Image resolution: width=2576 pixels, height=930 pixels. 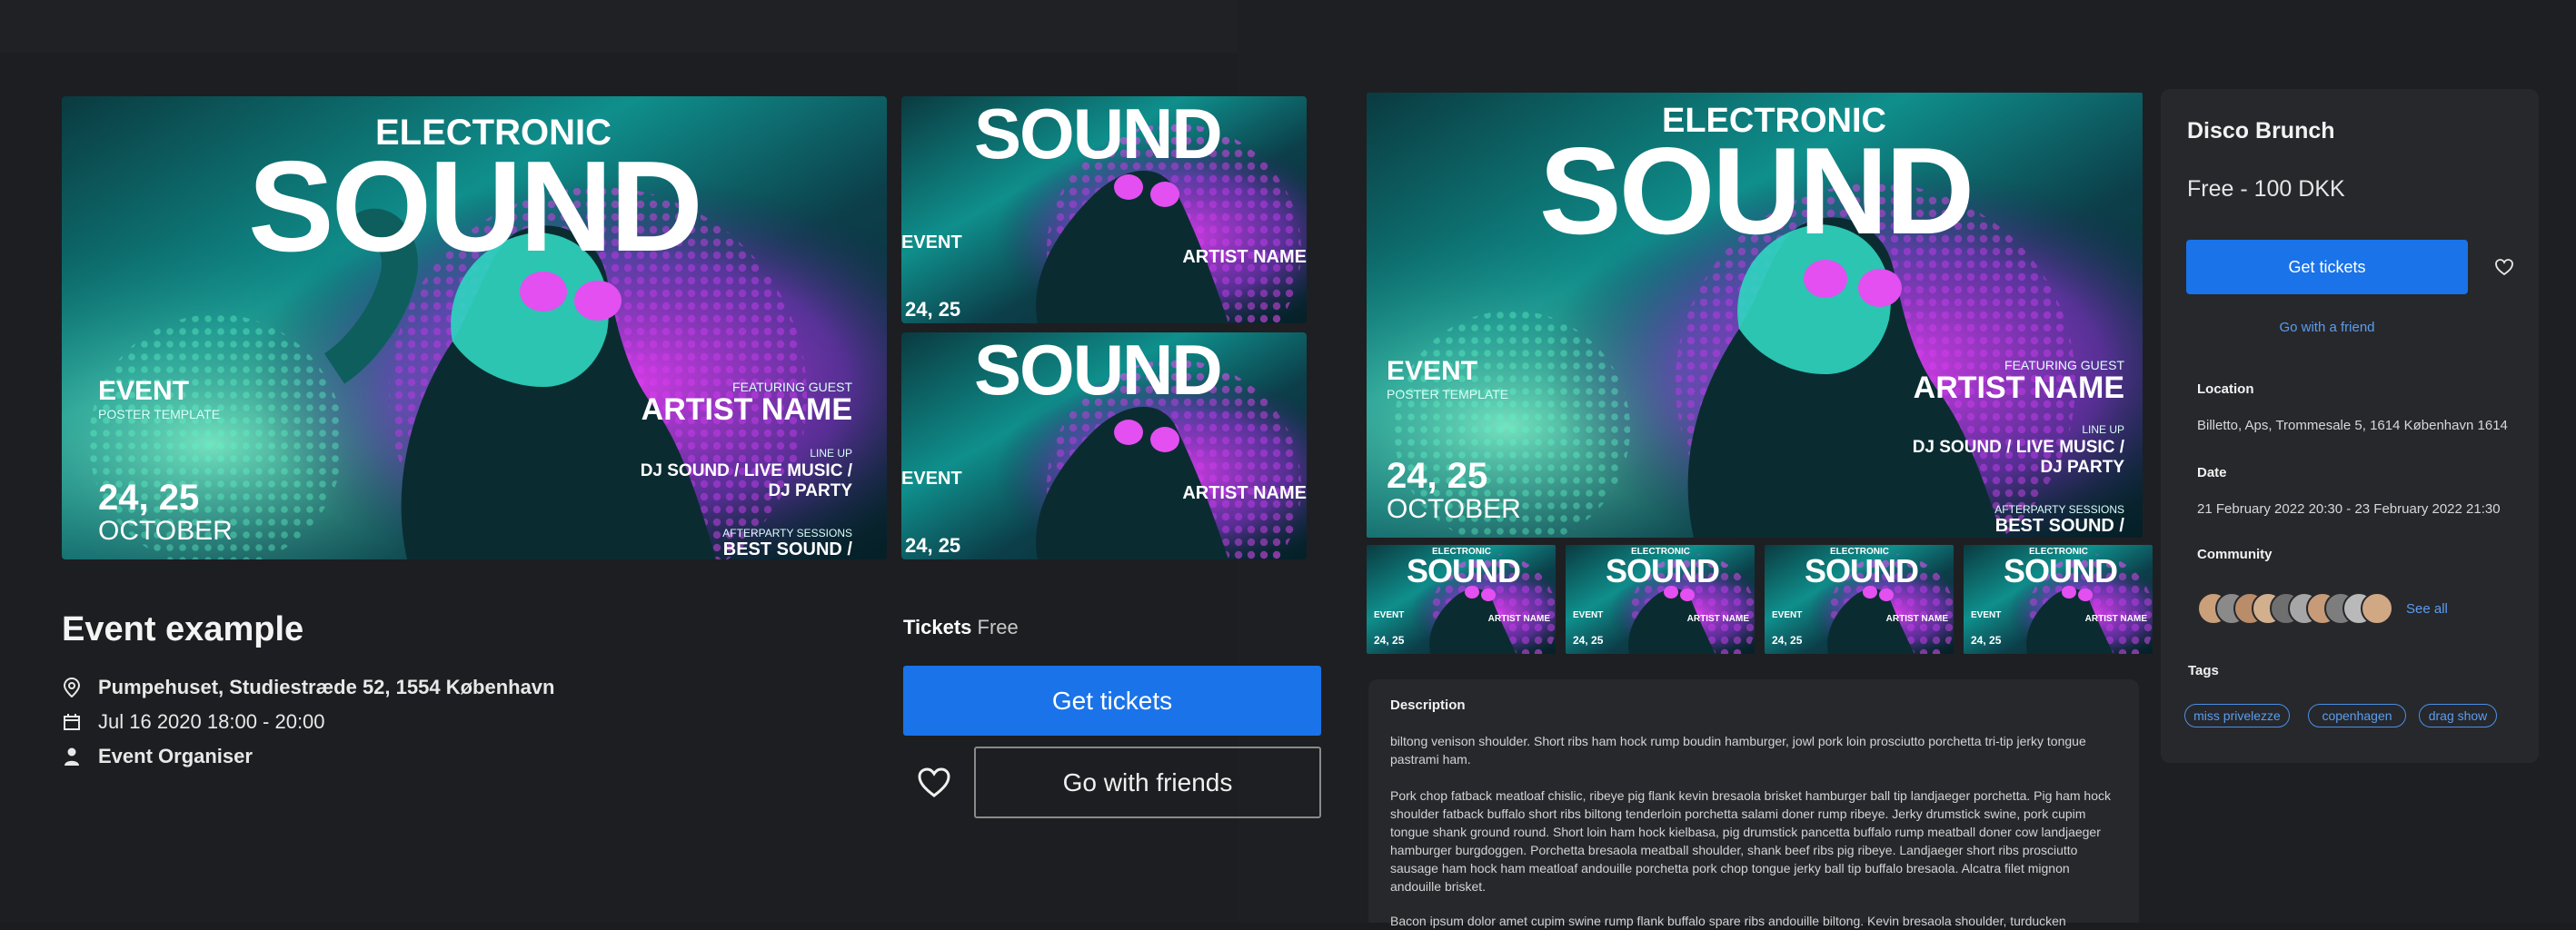 I want to click on location-label: Location, so click(x=2226, y=389).